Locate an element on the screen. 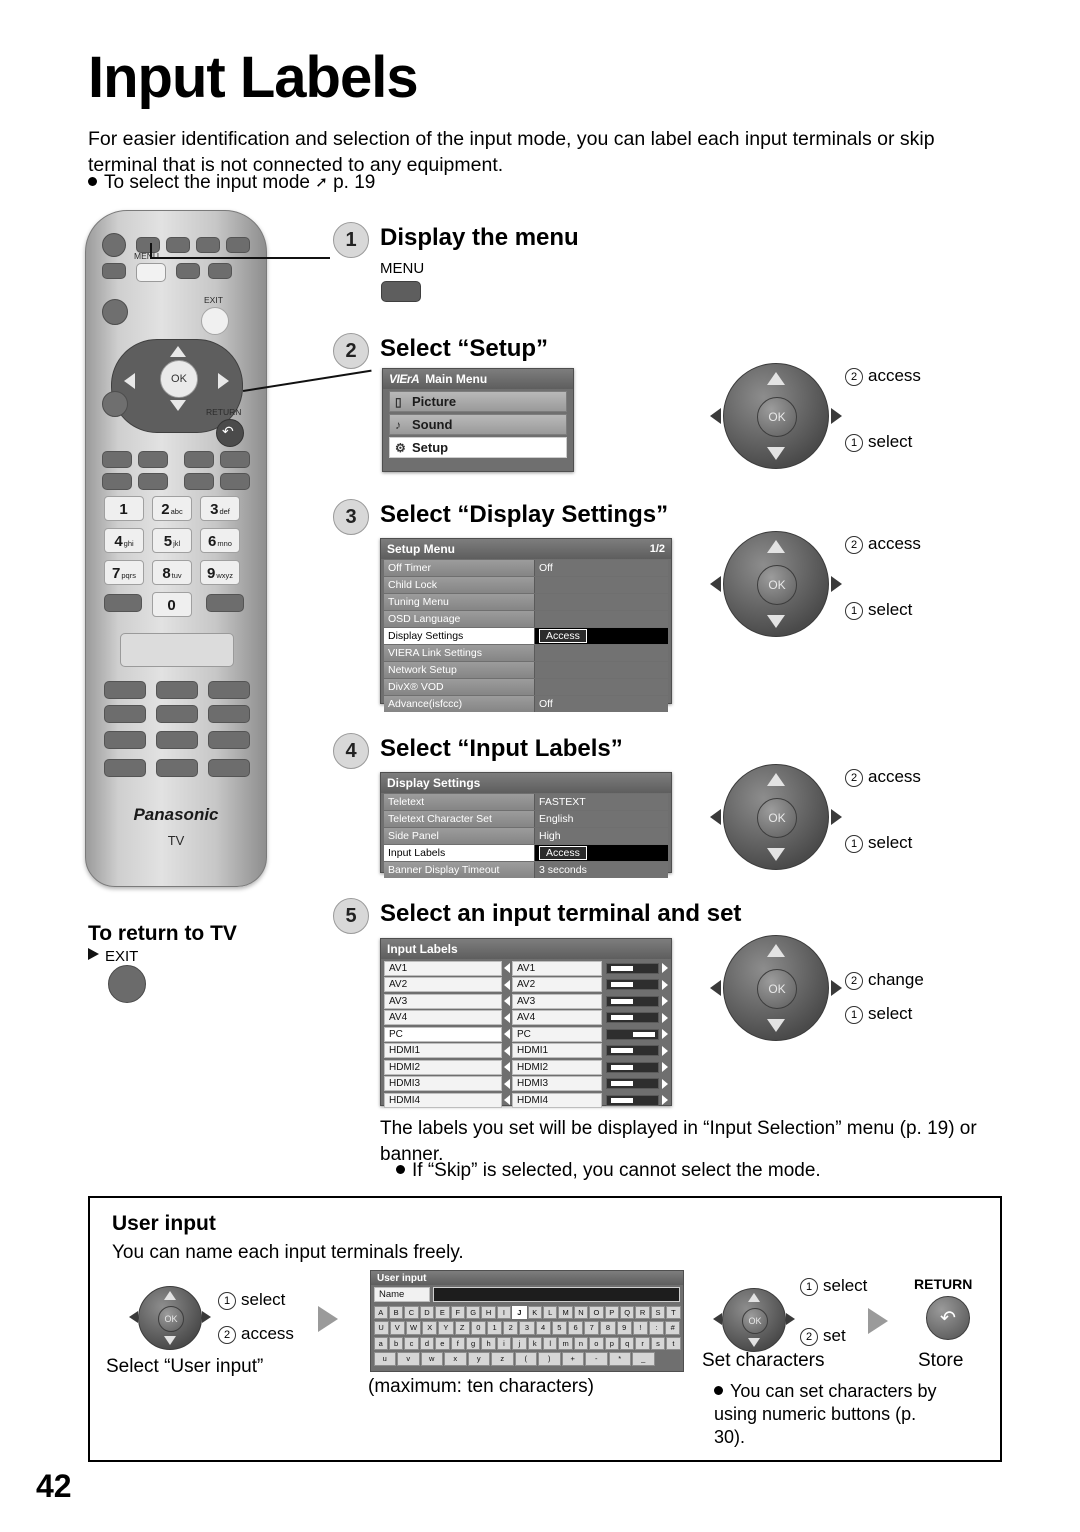  key: N is located at coordinates (581, 1312).